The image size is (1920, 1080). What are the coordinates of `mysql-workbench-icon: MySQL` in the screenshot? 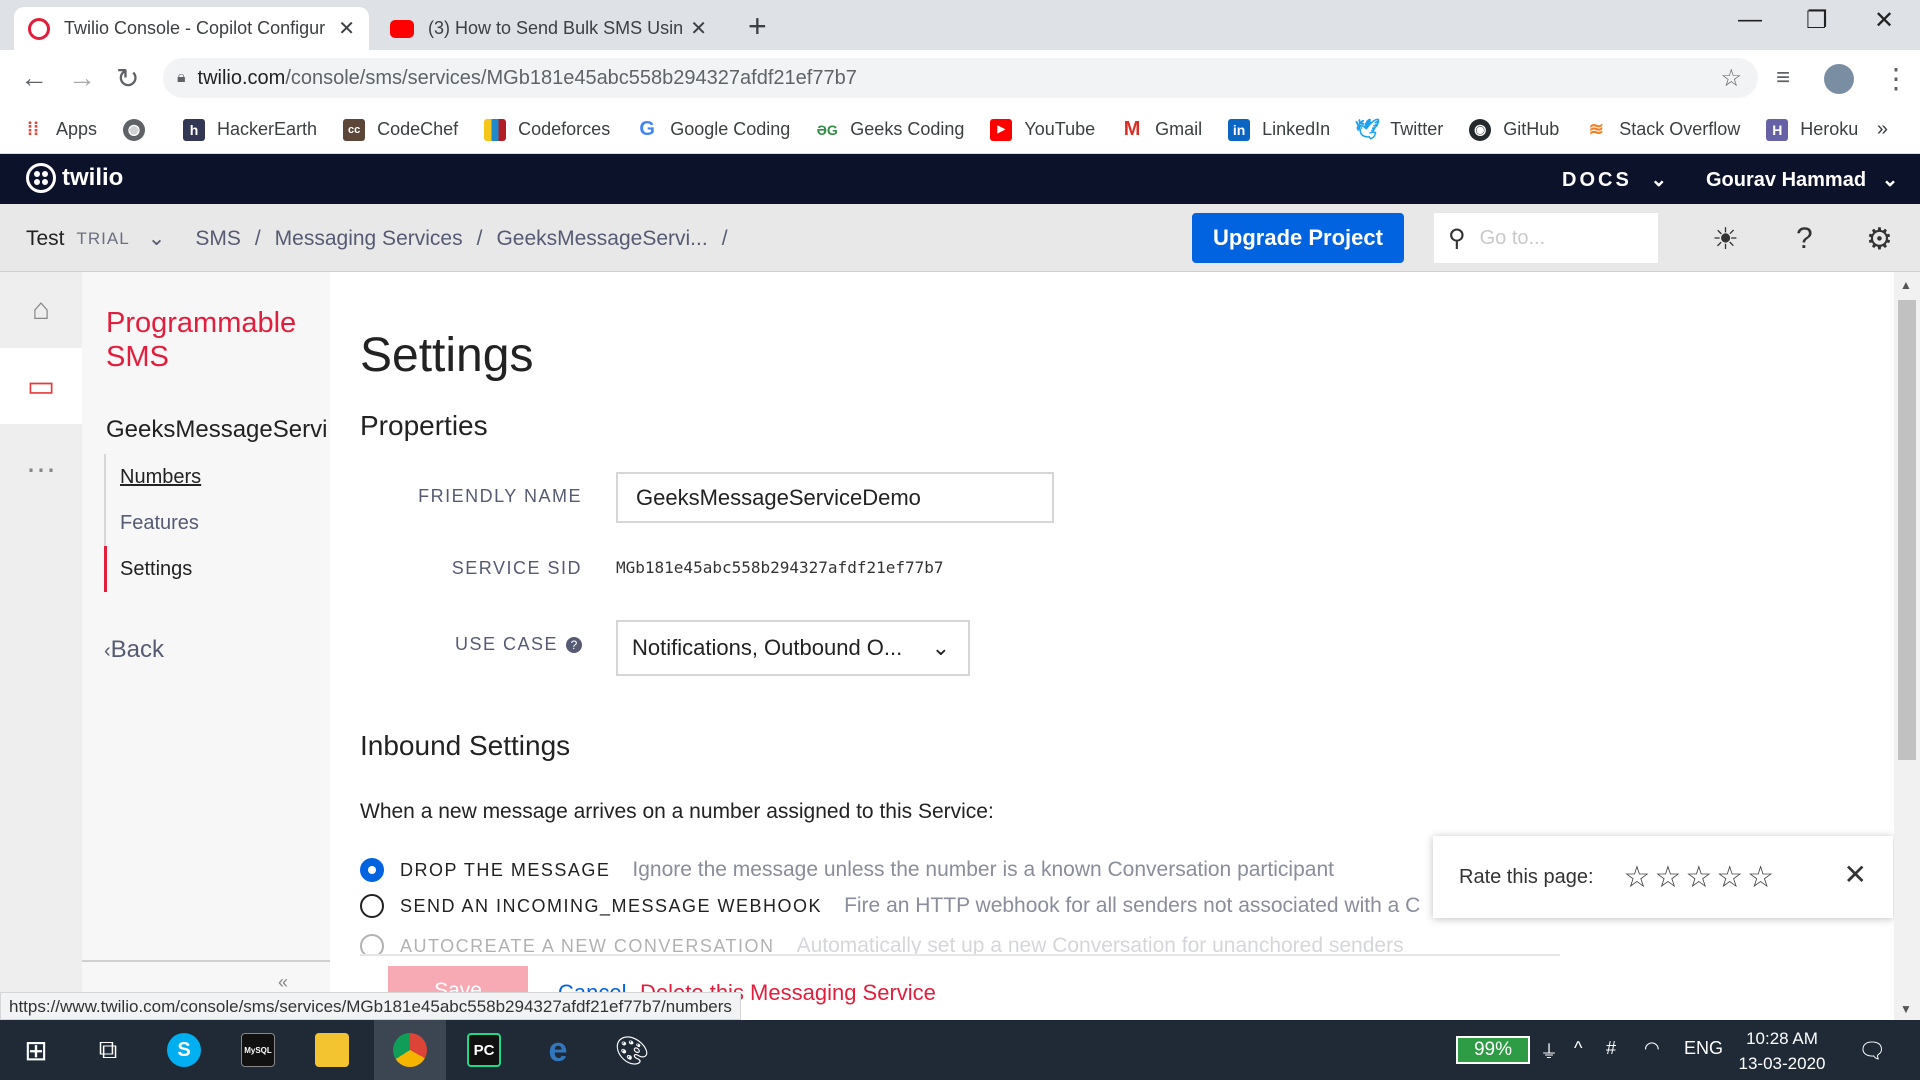 It's located at (258, 1050).